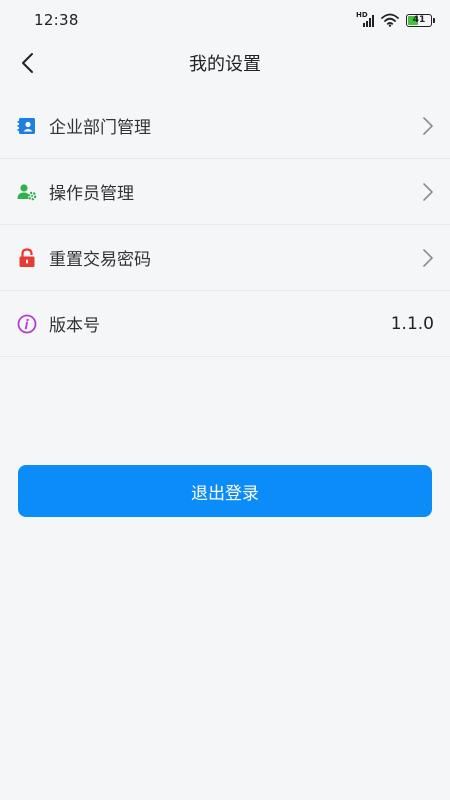 The width and height of the screenshot is (450, 800). I want to click on signal-icon: HD, so click(365, 19).